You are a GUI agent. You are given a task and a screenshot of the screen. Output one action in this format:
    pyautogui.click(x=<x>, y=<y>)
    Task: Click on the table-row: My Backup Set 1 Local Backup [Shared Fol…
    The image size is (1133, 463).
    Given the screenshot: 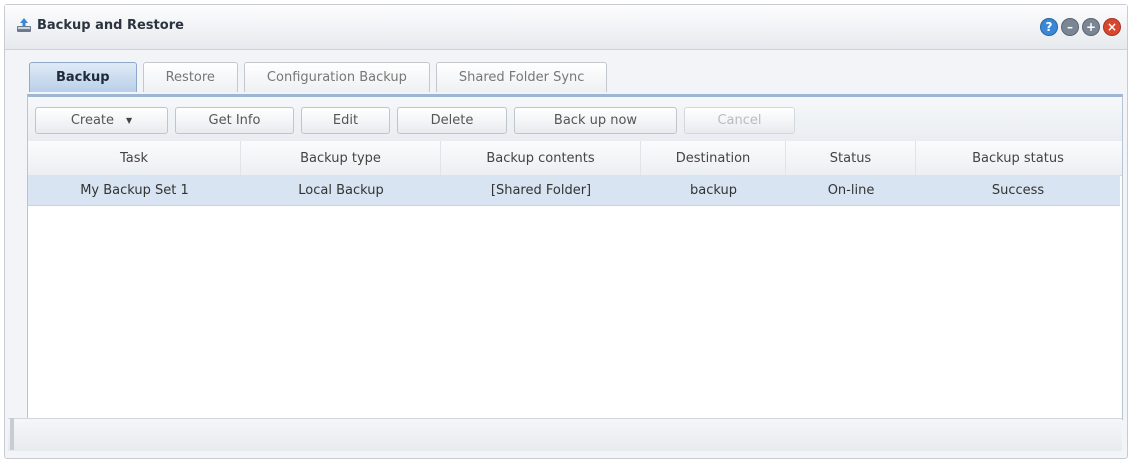 What is the action you would take?
    pyautogui.click(x=574, y=190)
    